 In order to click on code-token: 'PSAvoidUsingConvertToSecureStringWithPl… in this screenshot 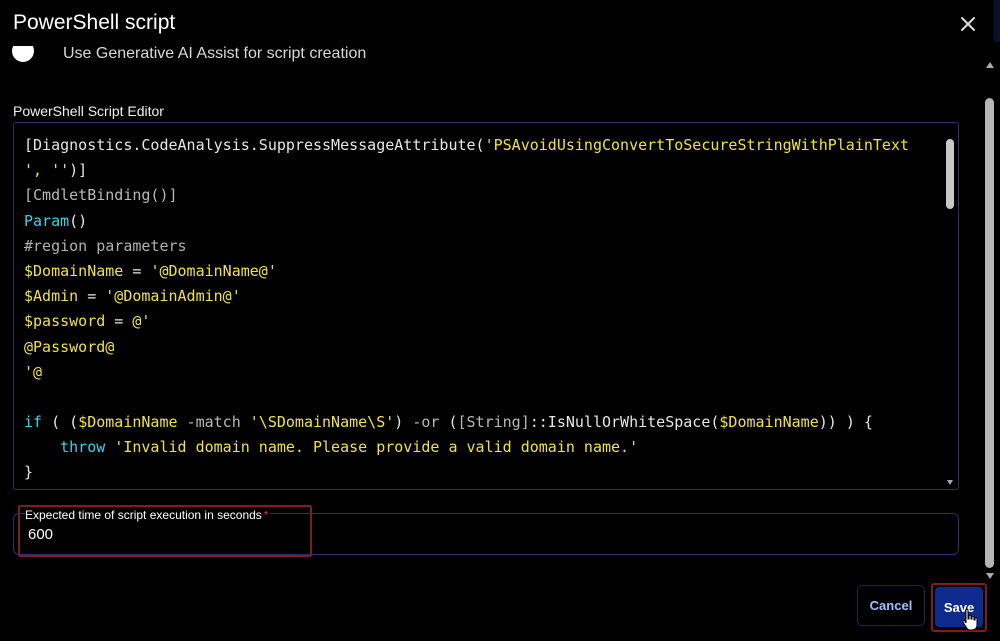, I will do `click(697, 145)`.